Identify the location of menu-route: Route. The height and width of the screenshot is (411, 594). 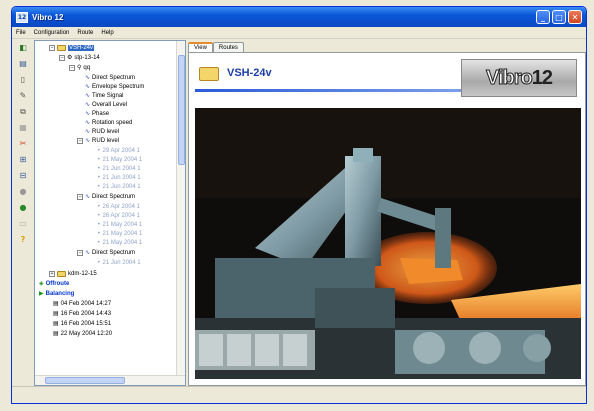
(85, 33).